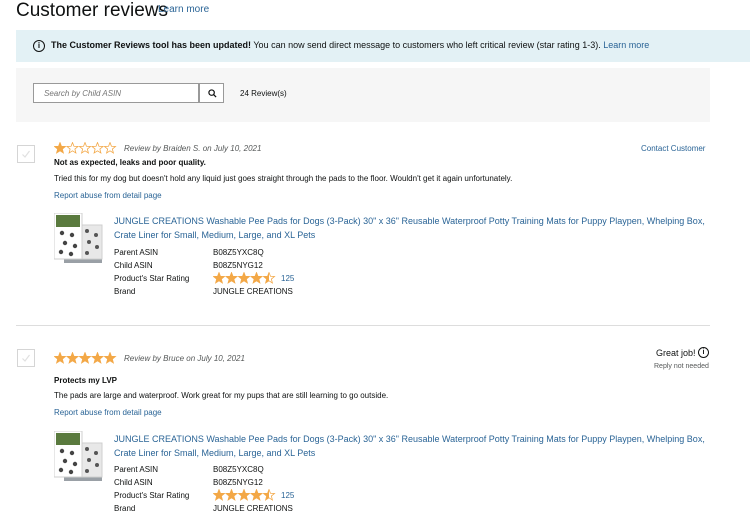  I want to click on reply-status: Reply not needed, so click(681, 366).